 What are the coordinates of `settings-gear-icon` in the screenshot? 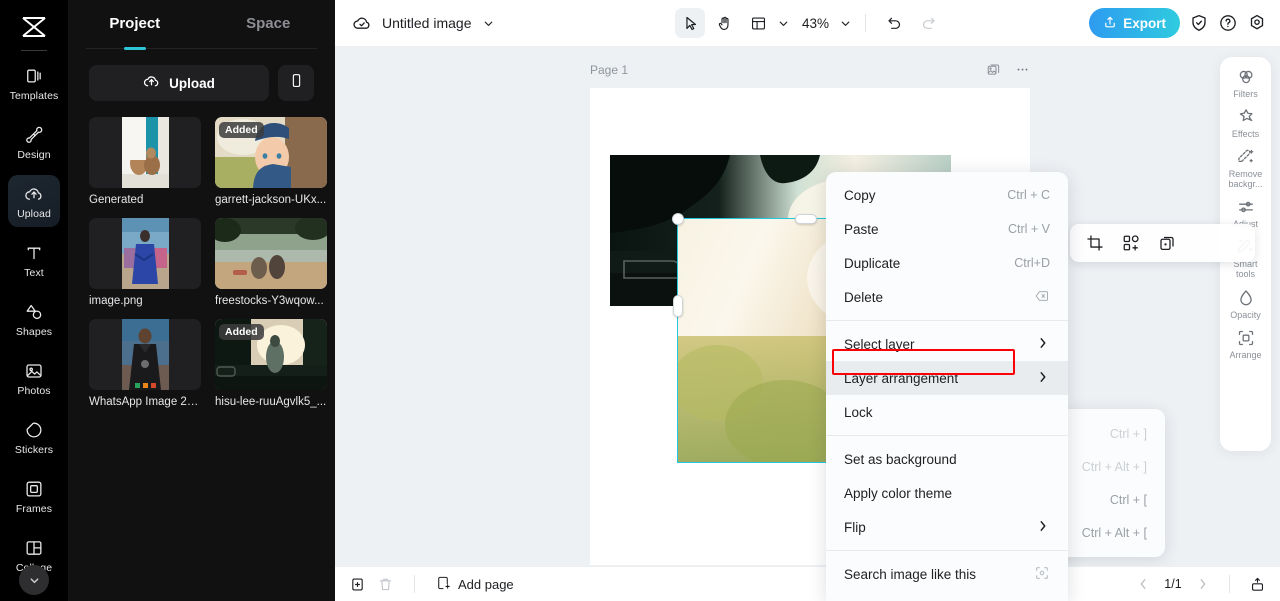 It's located at (1257, 23).